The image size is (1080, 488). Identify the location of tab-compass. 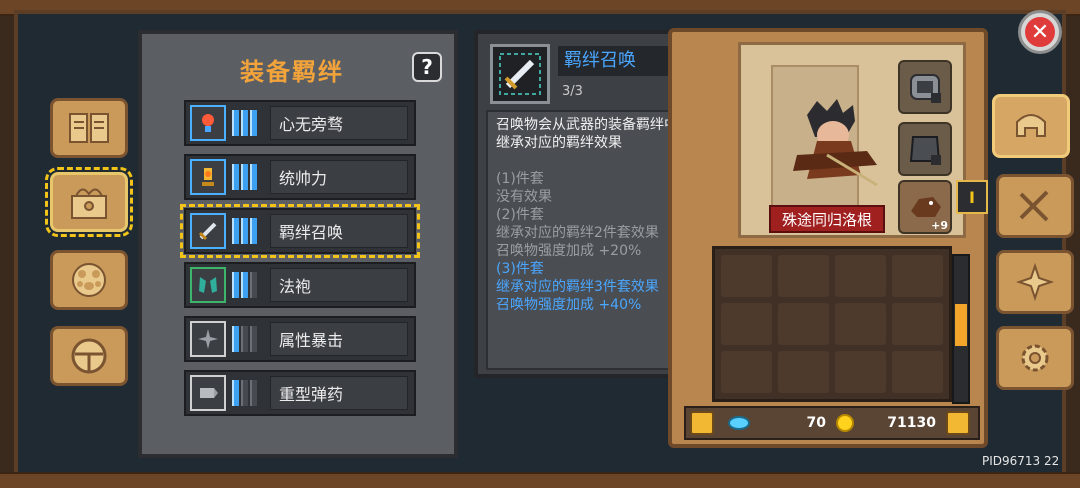
(1035, 282).